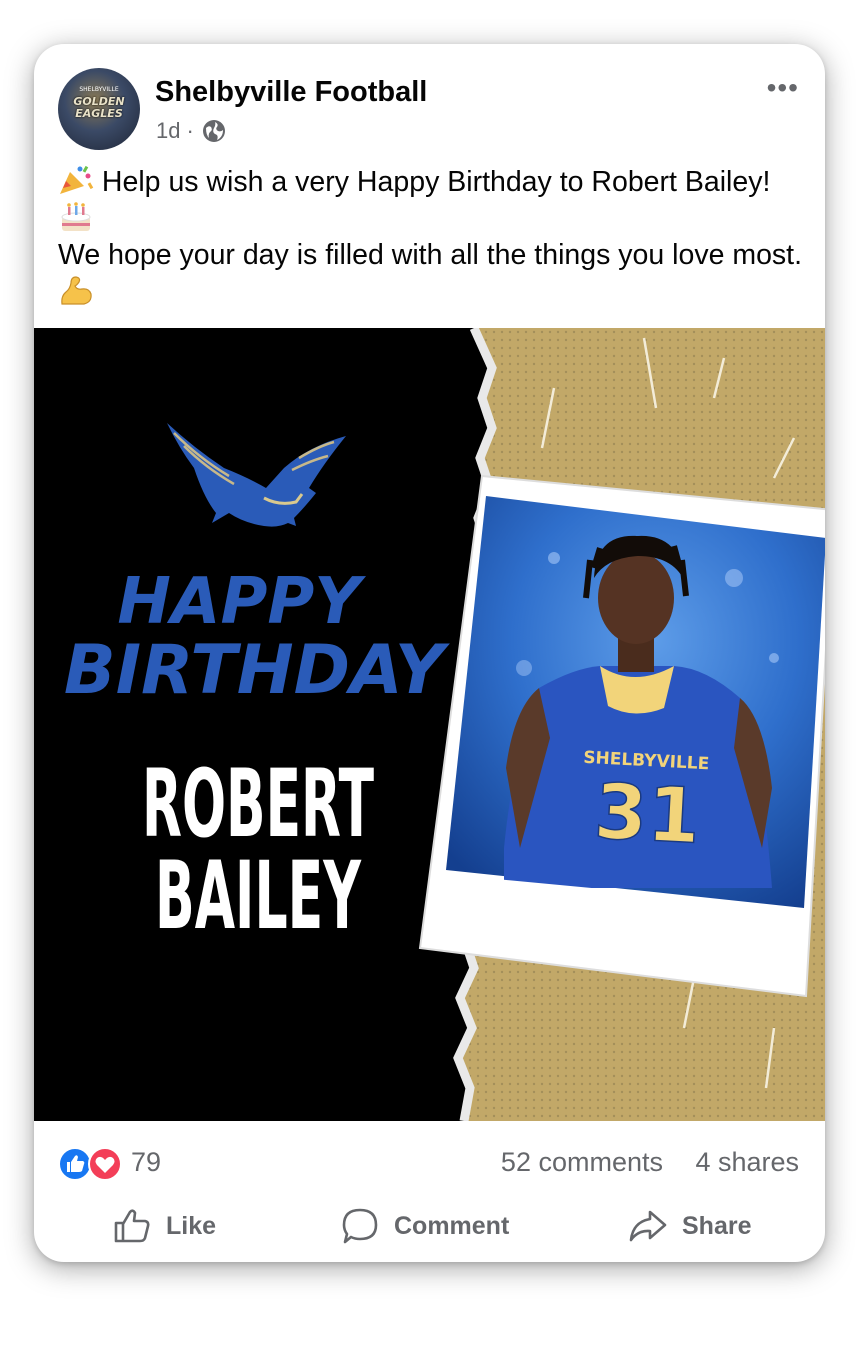 Image resolution: width=858 pixels, height=1369 pixels. I want to click on comments-count-link: 52 comments, so click(582, 1162).